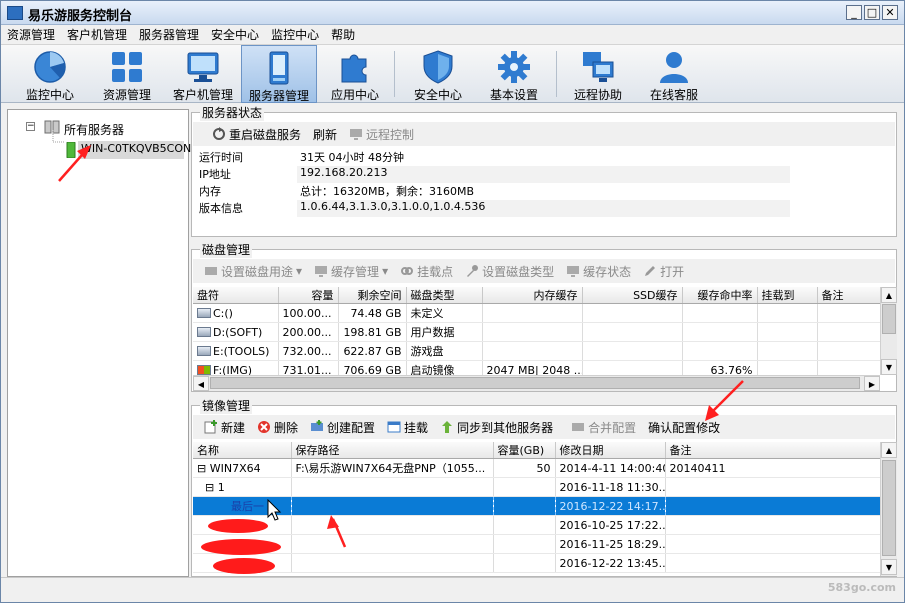  Describe the element at coordinates (772, 450) in the screenshot. I see `col-remark: 备注` at that location.